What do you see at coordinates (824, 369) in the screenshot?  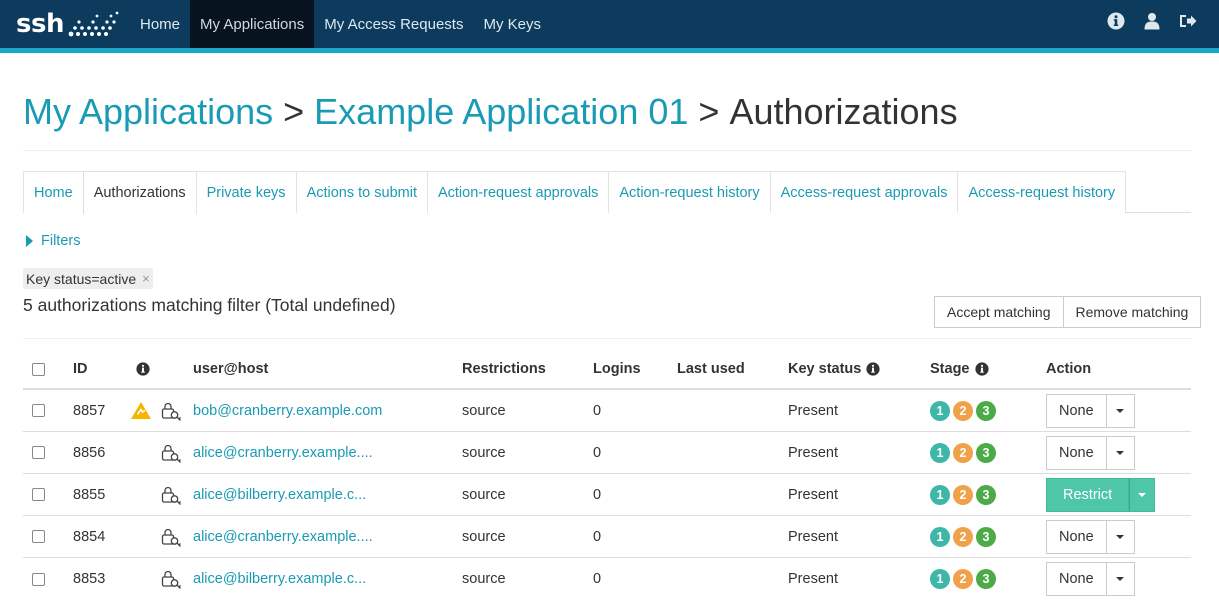 I see `header-key-status: Key status` at bounding box center [824, 369].